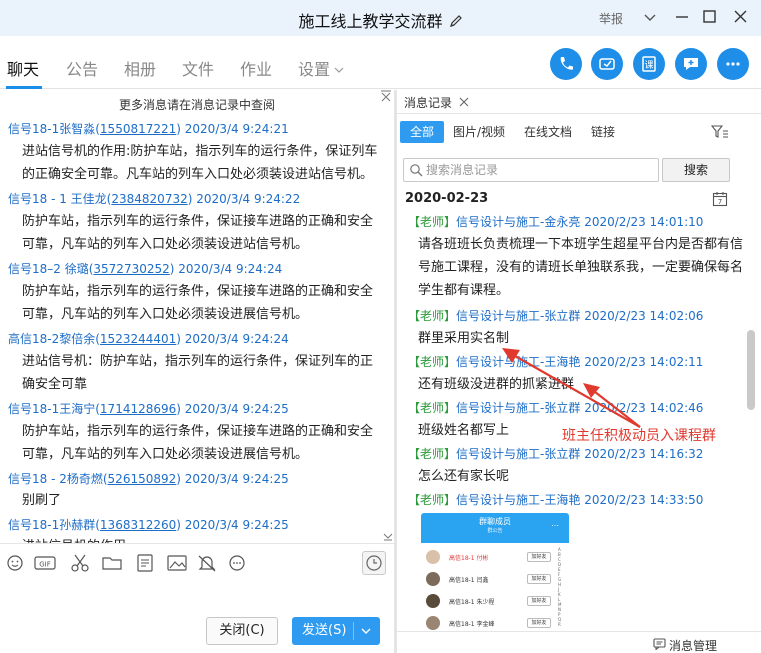 The height and width of the screenshot is (653, 761). What do you see at coordinates (45, 563) in the screenshot?
I see `gif-icon: GIF` at bounding box center [45, 563].